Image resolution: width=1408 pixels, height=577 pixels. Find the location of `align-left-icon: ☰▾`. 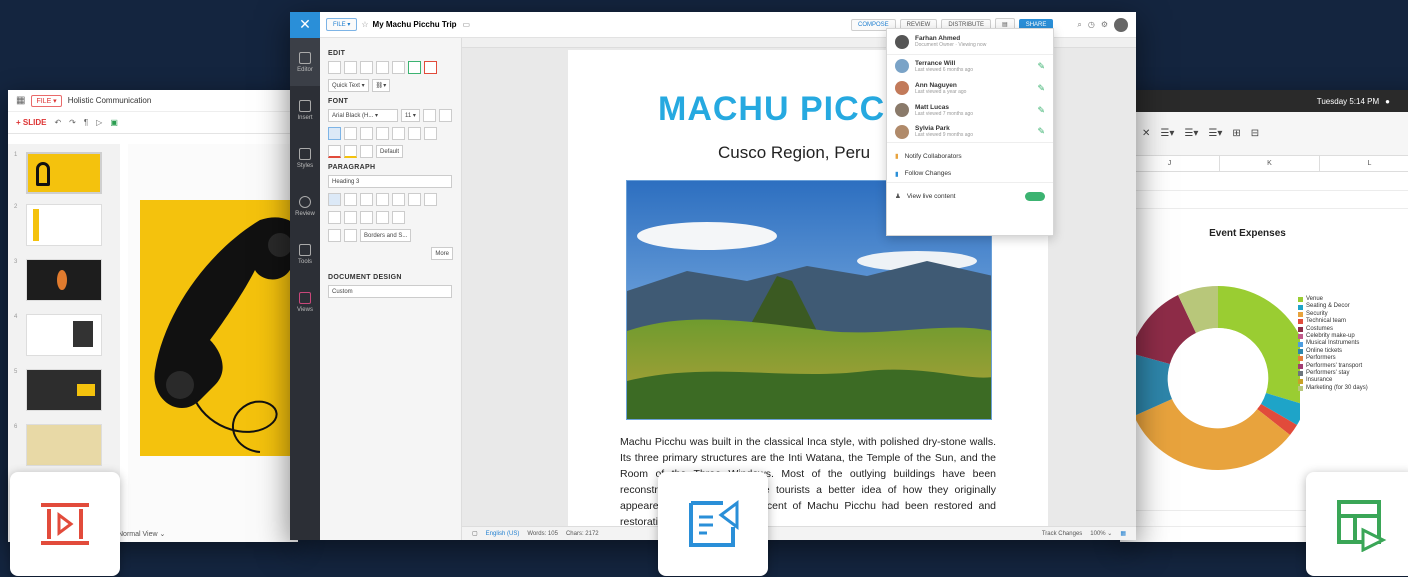

align-left-icon: ☰▾ is located at coordinates (1167, 133).